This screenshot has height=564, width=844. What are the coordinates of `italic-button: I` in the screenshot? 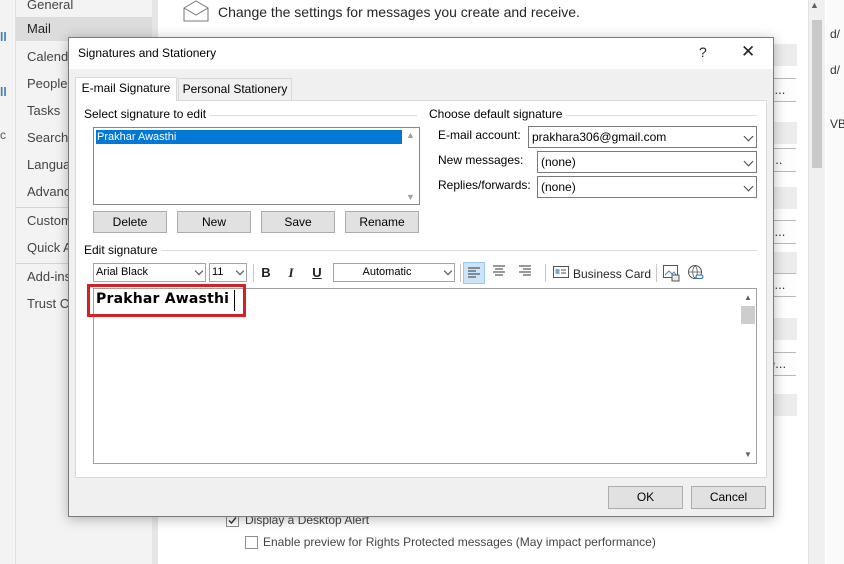 It's located at (291, 273).